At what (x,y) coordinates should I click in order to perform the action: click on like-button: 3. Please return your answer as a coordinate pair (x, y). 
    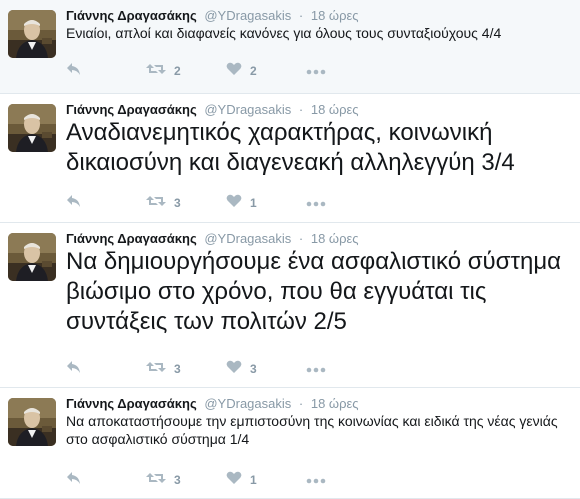
    Looking at the image, I should click on (241, 369).